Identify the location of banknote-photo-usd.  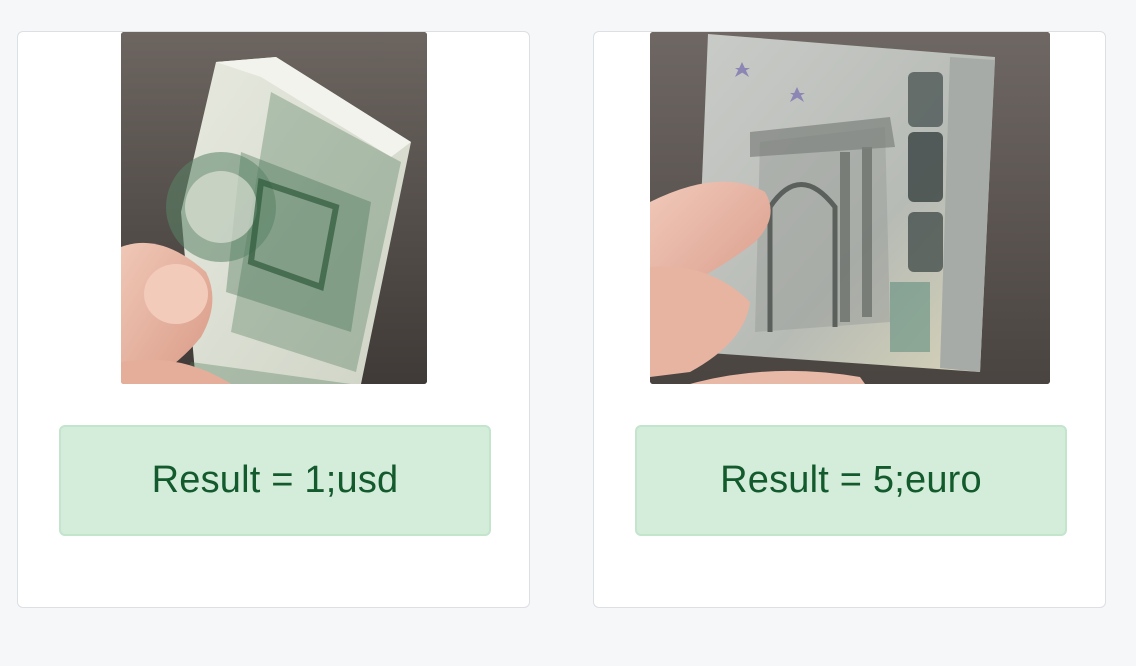
(274, 208).